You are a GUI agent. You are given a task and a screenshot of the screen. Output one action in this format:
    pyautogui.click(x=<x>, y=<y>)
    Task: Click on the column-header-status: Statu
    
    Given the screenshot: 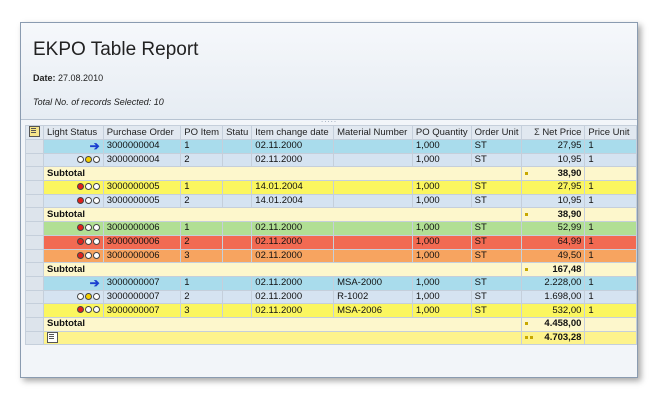 What is the action you would take?
    pyautogui.click(x=237, y=132)
    